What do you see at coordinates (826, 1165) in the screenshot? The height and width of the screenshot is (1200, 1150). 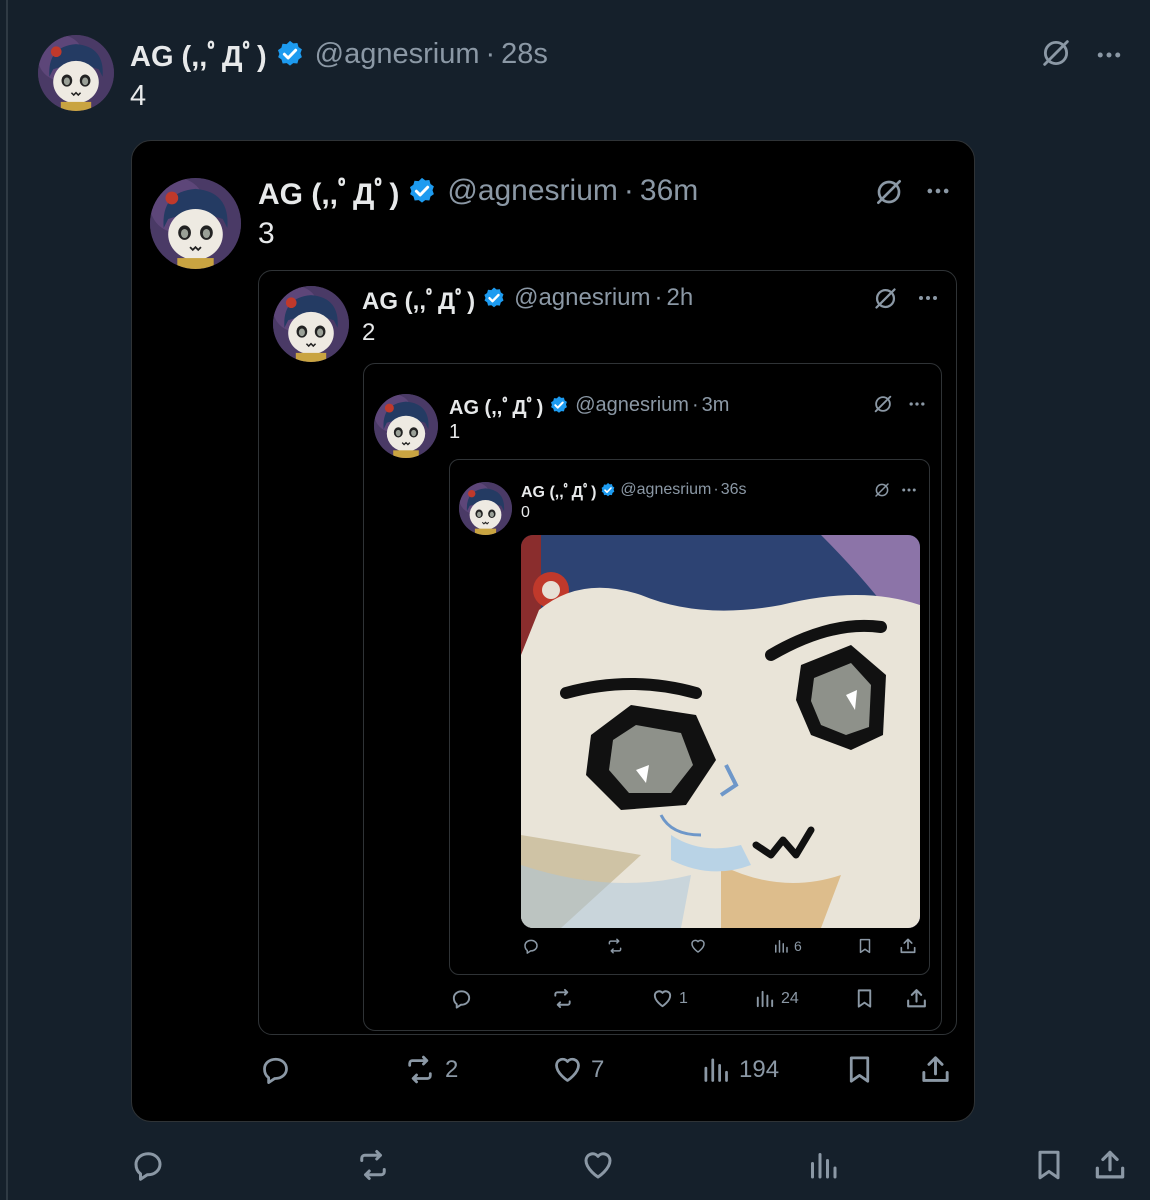 I see `views-button` at bounding box center [826, 1165].